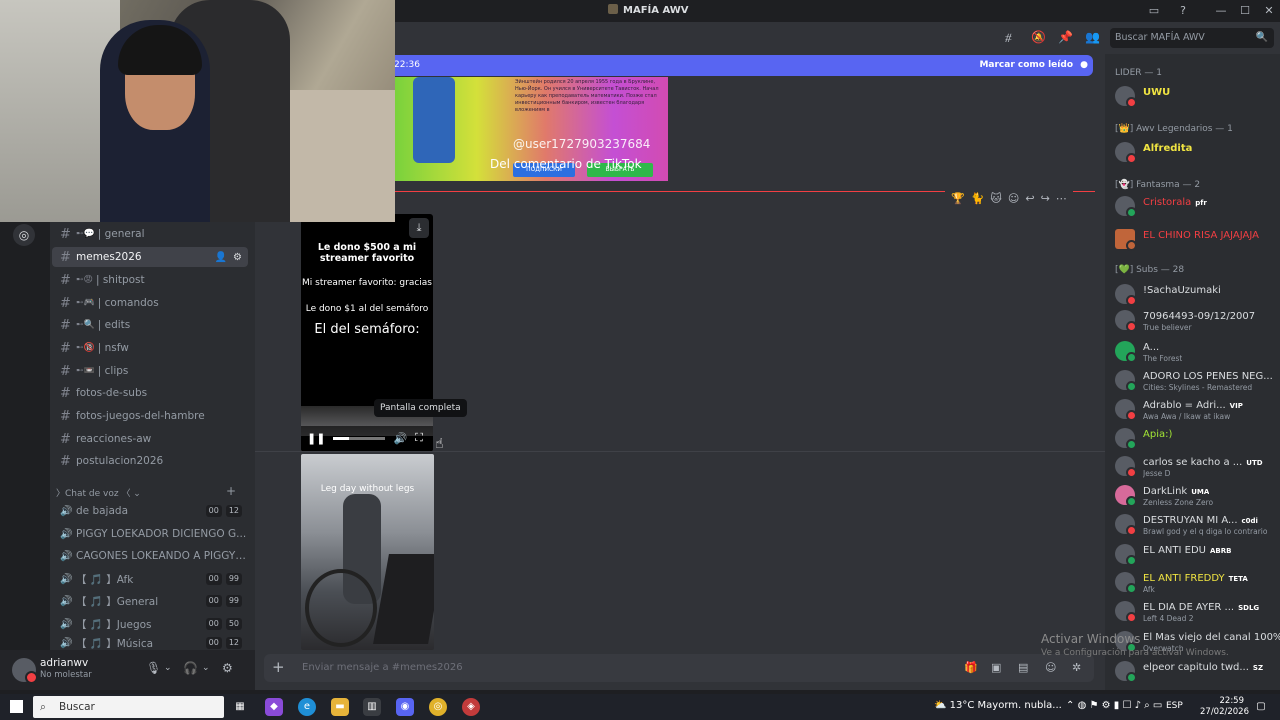 The width and height of the screenshot is (1280, 720). Describe the element at coordinates (150, 579) in the screenshot. I see `voice-channel-afk: 🔊 【 🎵 】Afk 00 99` at that location.